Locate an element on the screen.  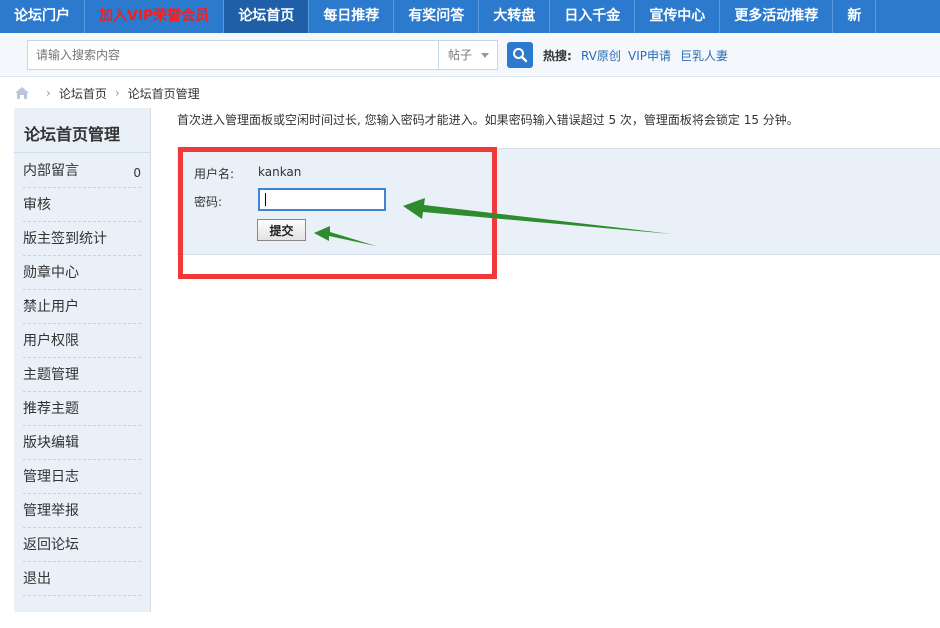
sidebar-item-label: 管理日志 is located at coordinates (51, 477).